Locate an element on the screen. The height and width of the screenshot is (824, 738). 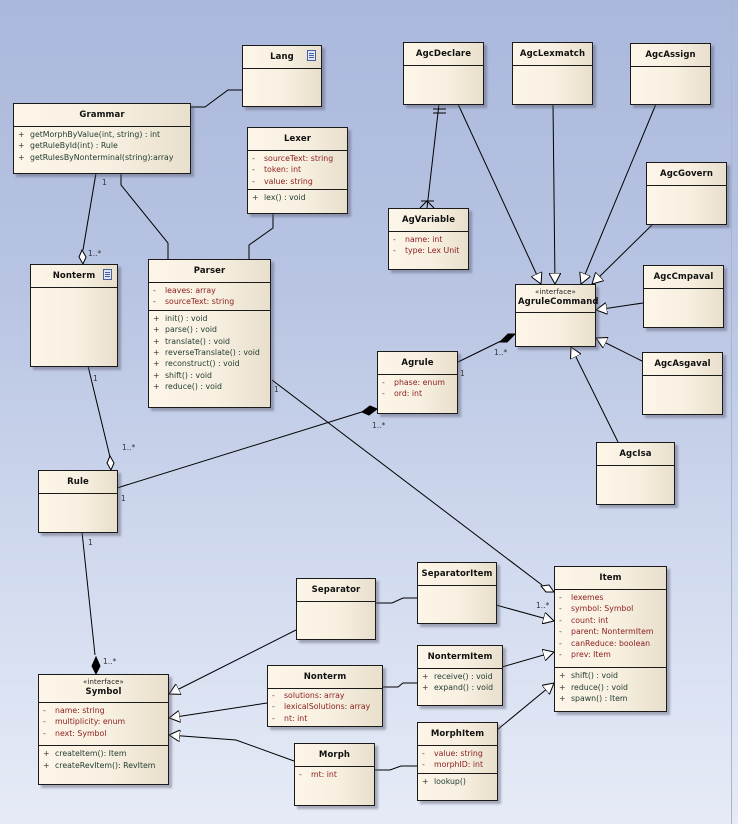
class-agcisa: AgcIsa is located at coordinates (635, 473).